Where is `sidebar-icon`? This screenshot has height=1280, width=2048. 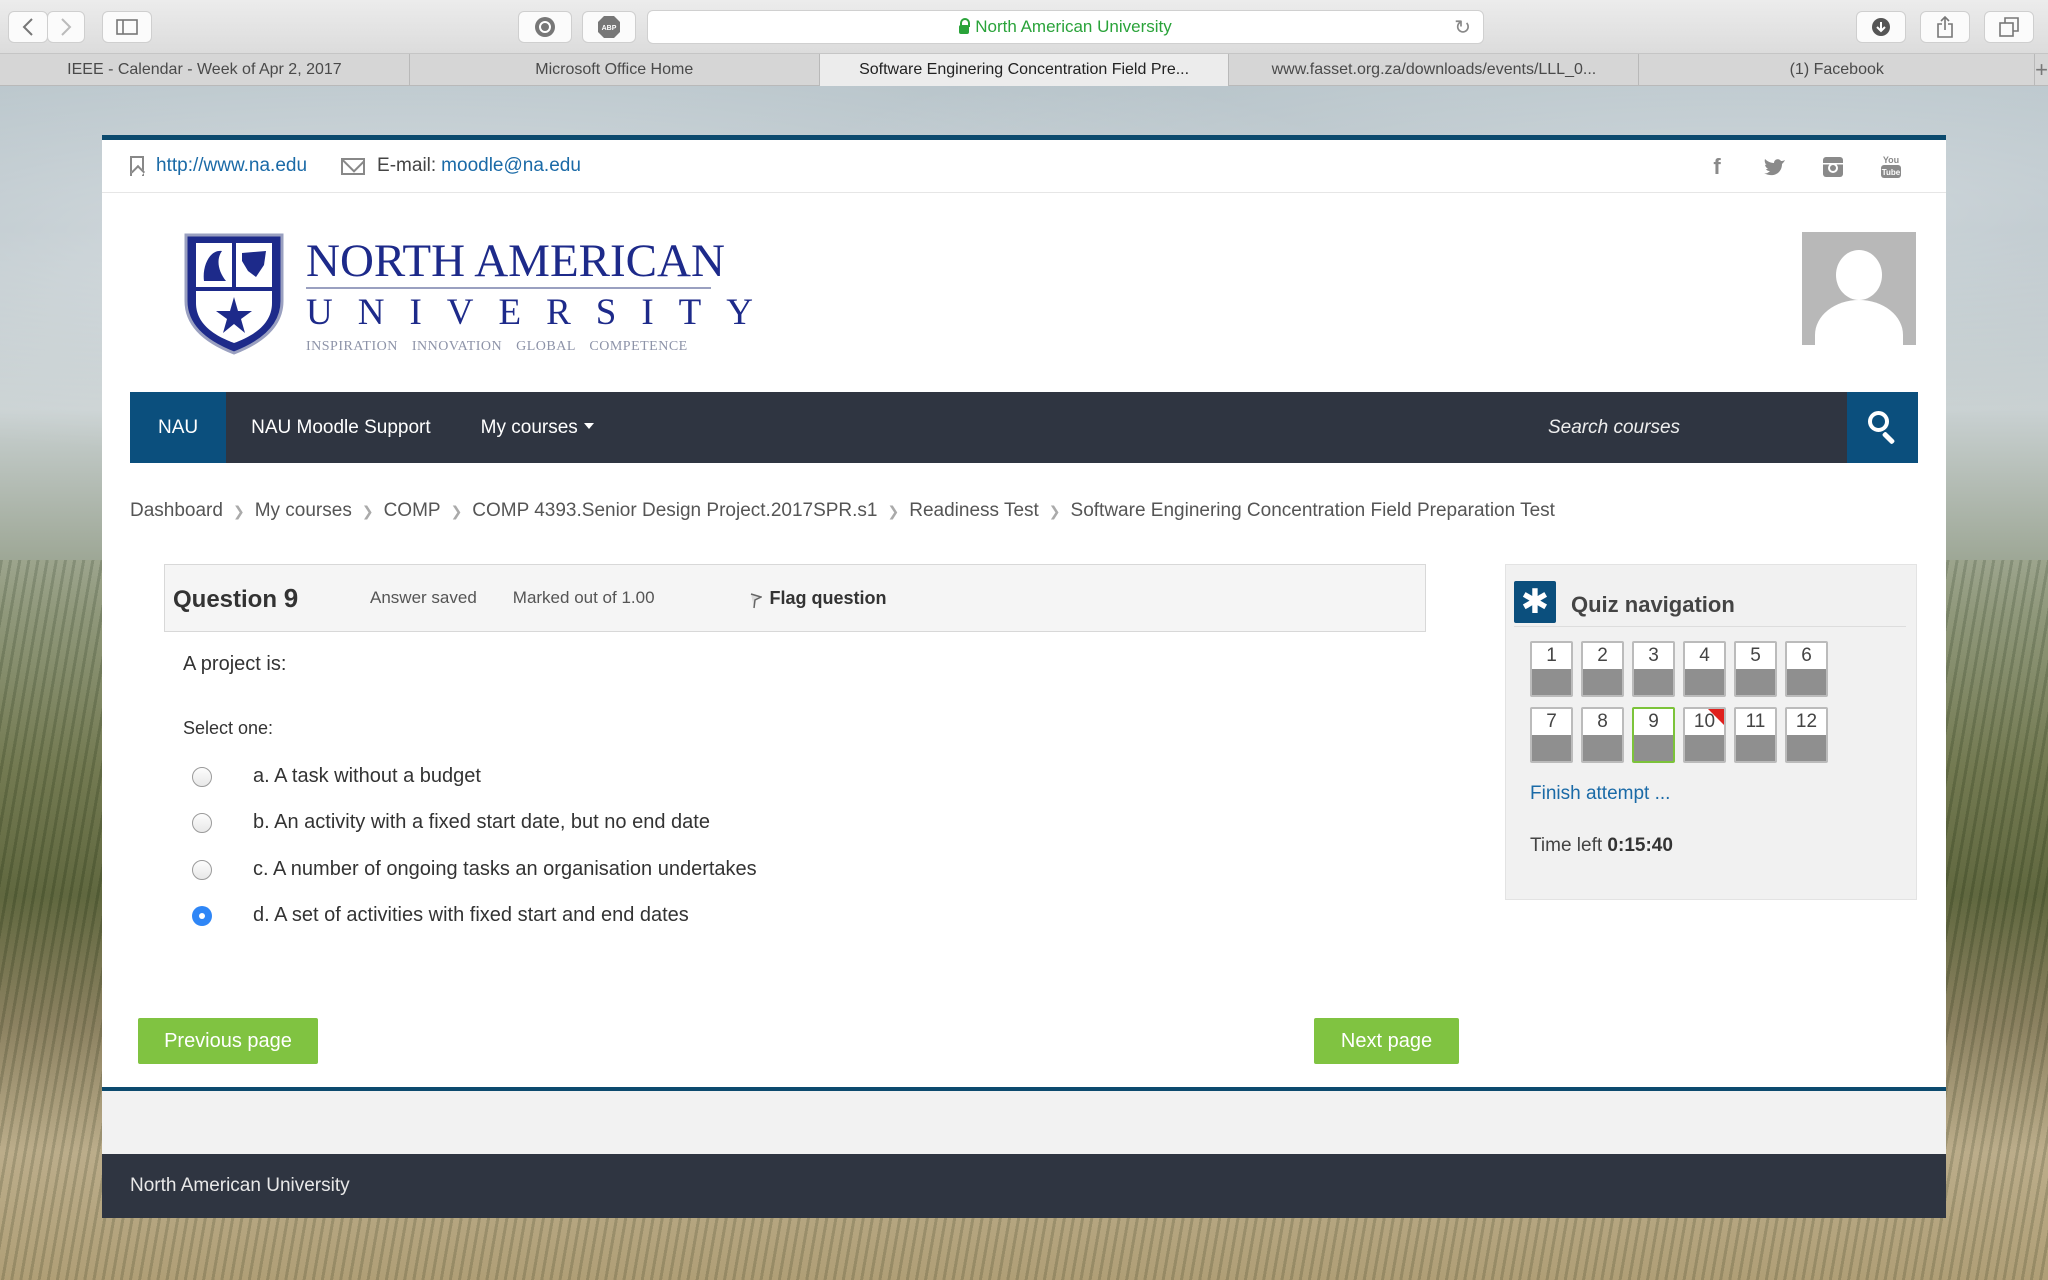
sidebar-icon is located at coordinates (127, 27).